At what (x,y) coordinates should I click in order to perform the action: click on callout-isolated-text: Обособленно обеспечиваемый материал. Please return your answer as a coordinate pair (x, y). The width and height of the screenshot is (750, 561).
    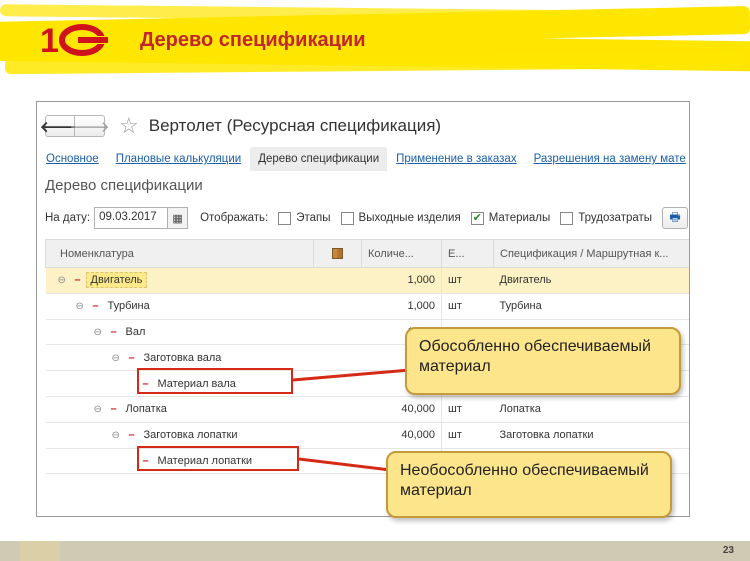
    Looking at the image, I should click on (535, 356).